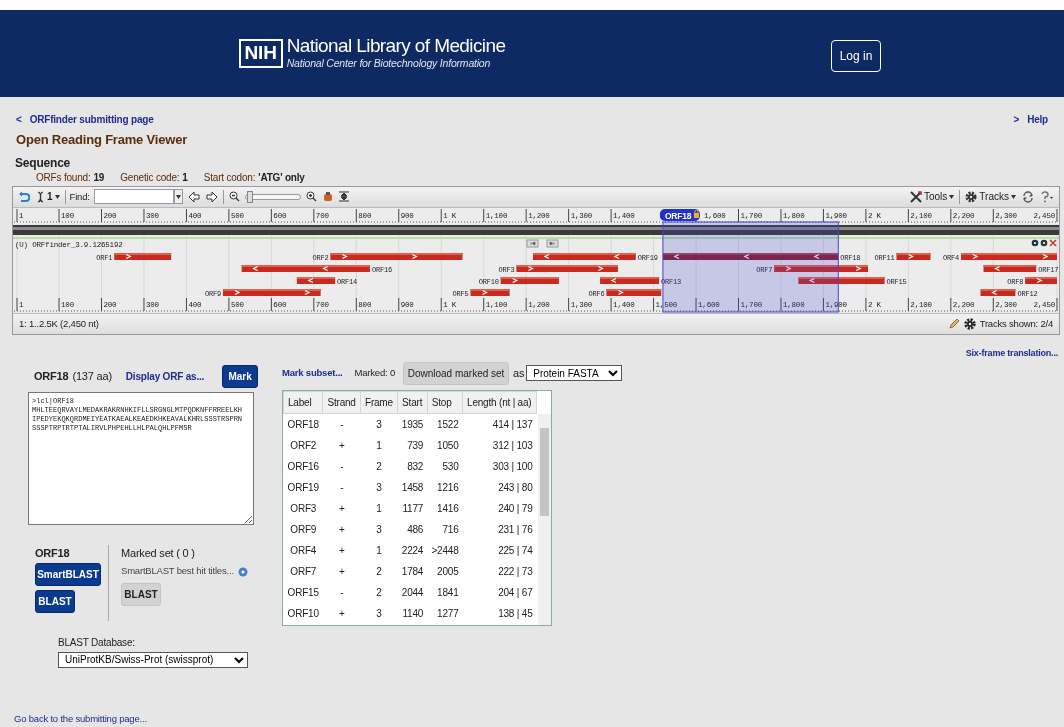 The image size is (1064, 727). I want to click on tracks-shown: Tracks shown: 2/4, so click(1016, 323).